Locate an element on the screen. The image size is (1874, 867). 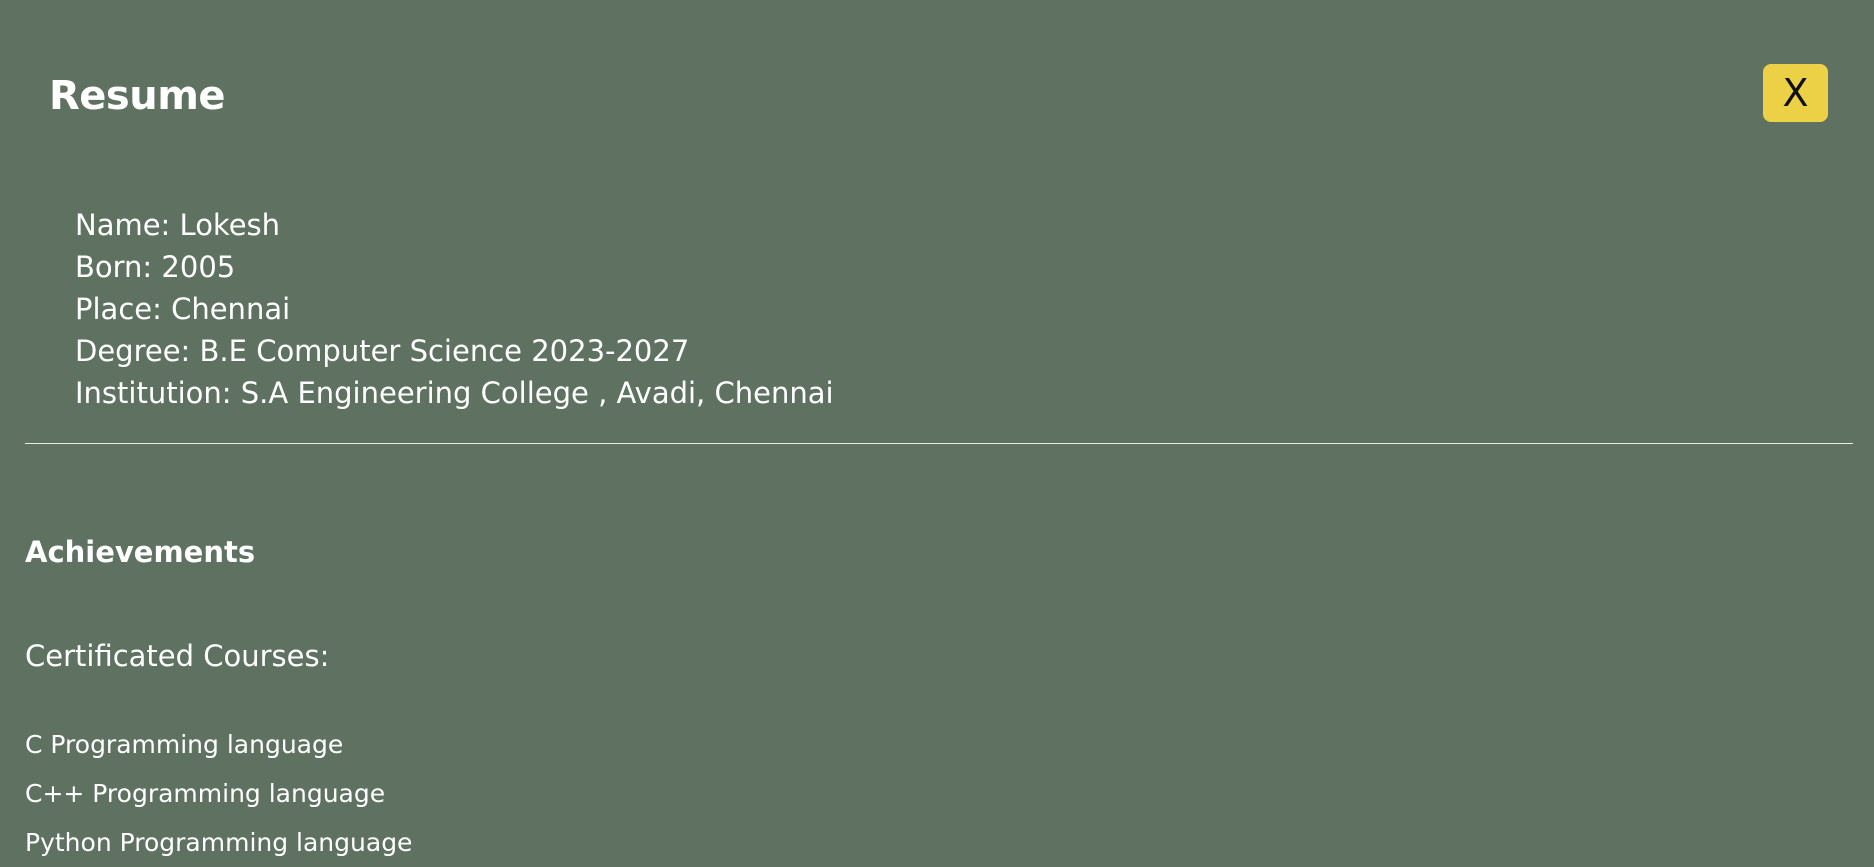
section-divider is located at coordinates (939, 443).